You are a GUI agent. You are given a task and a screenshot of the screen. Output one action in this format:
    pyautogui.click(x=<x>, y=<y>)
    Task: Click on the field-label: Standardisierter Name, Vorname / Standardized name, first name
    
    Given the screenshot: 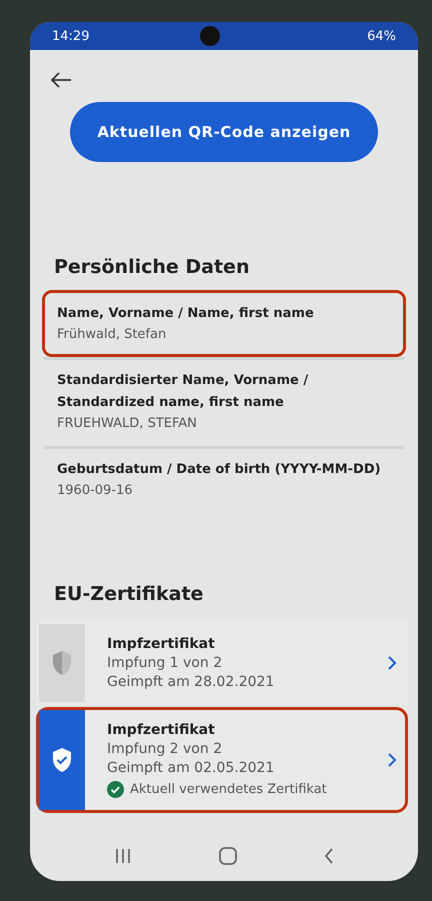 What is the action you would take?
    pyautogui.click(x=183, y=392)
    